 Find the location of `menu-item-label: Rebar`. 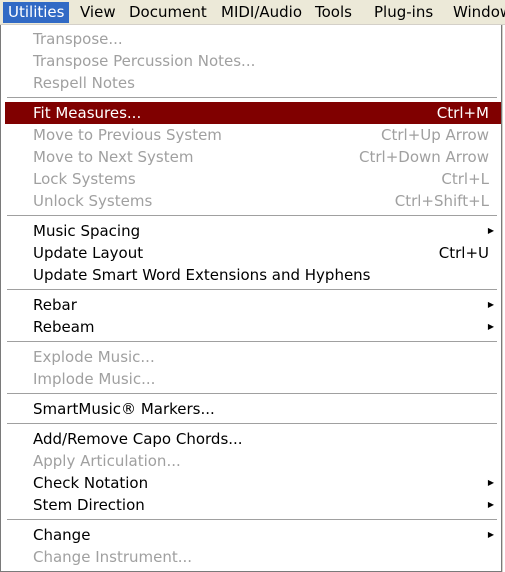

menu-item-label: Rebar is located at coordinates (55, 305).